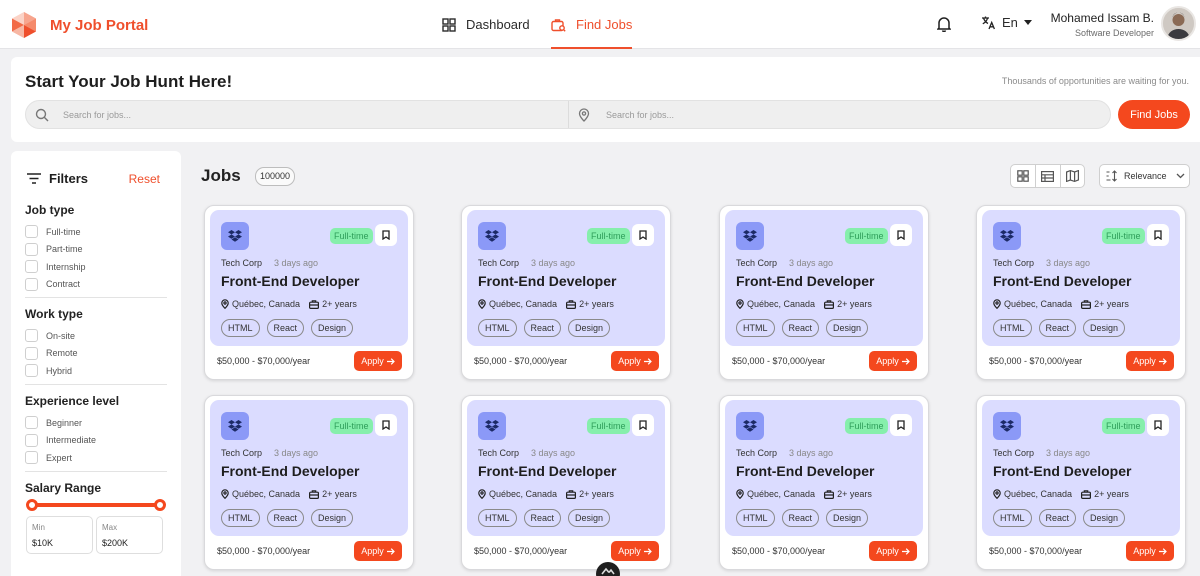  Describe the element at coordinates (63, 488) in the screenshot. I see `salary-title: Salary Range` at that location.